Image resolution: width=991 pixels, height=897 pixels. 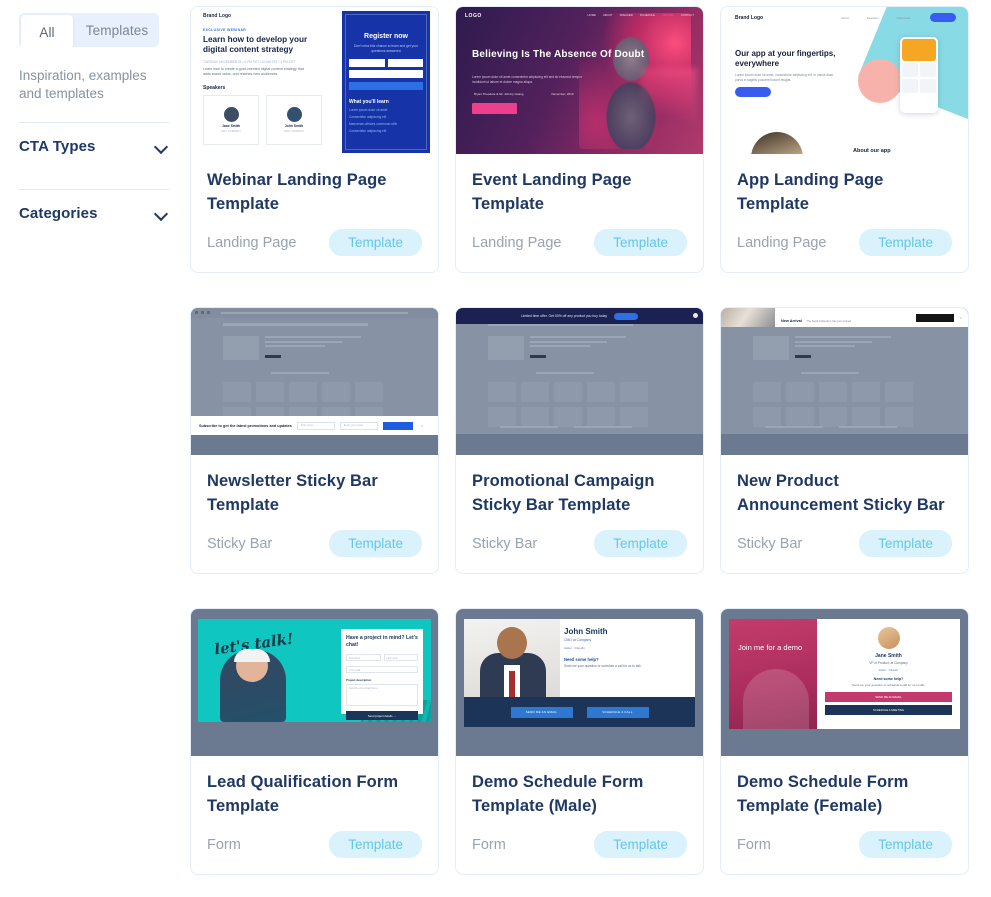 What do you see at coordinates (252, 242) in the screenshot?
I see `template-card-category: Landing Page` at bounding box center [252, 242].